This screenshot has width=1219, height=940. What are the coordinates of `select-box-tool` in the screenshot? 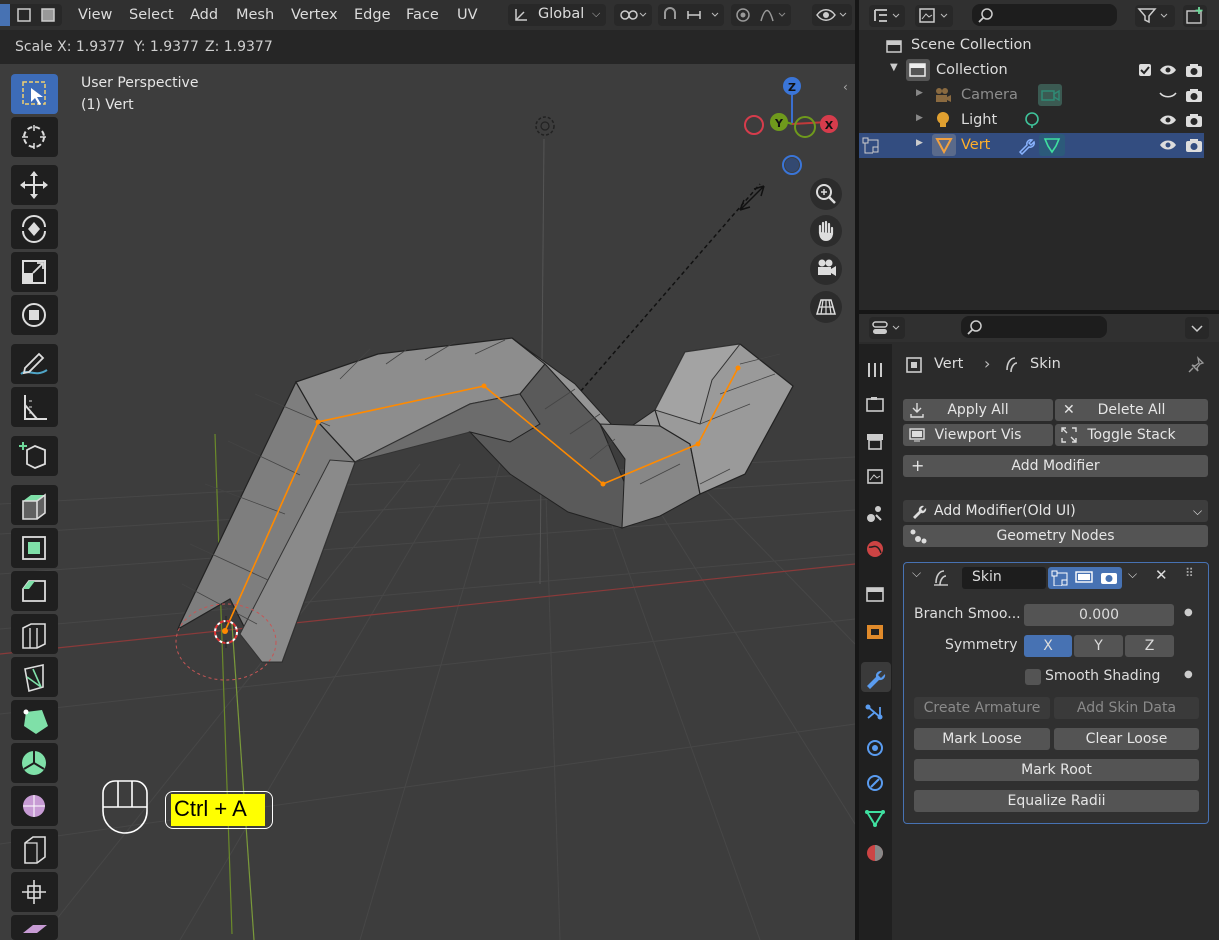 It's located at (34, 94).